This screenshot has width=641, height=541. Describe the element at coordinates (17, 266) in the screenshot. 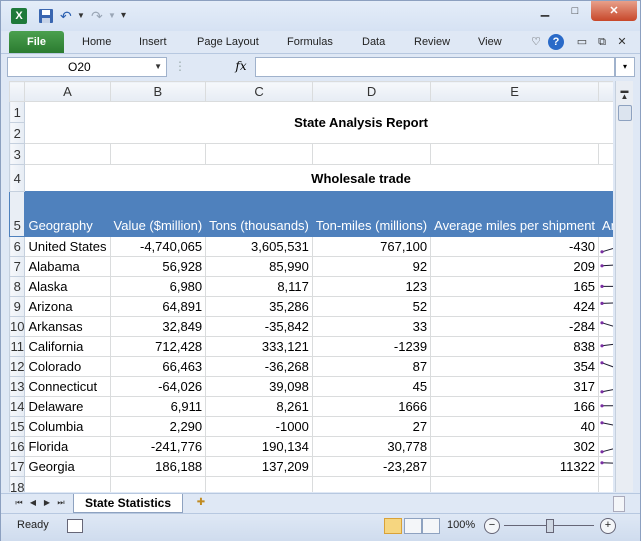

I see `row-header: 7` at that location.